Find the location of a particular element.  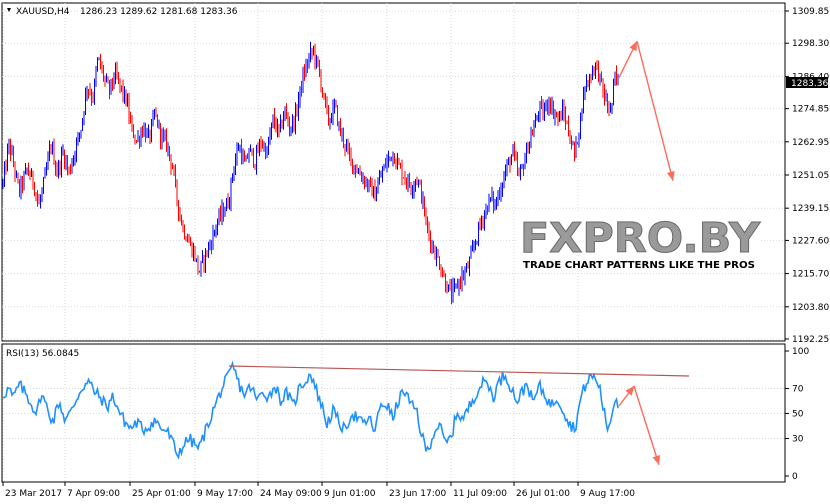

time-tick-label: 7 Apr 09:00 is located at coordinates (93, 494).